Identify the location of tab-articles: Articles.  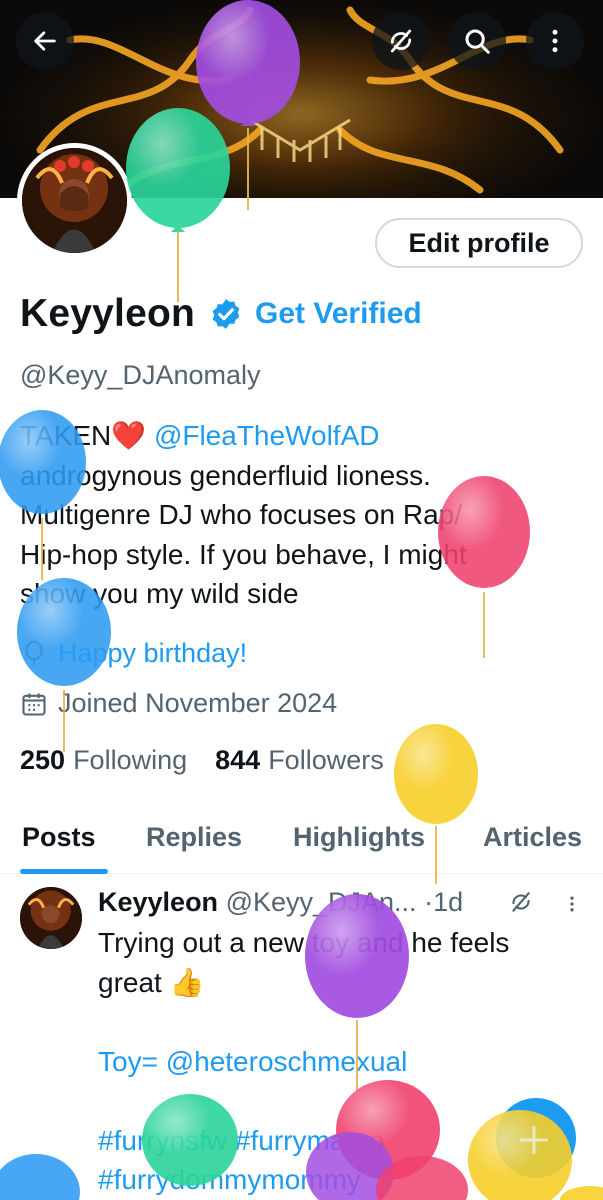
(532, 837).